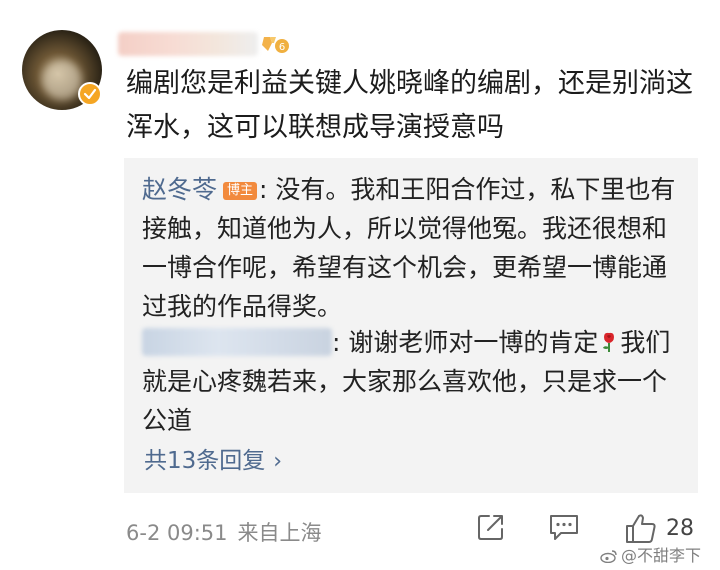  Describe the element at coordinates (205, 461) in the screenshot. I see `more-replies-label: 共13条回复` at that location.